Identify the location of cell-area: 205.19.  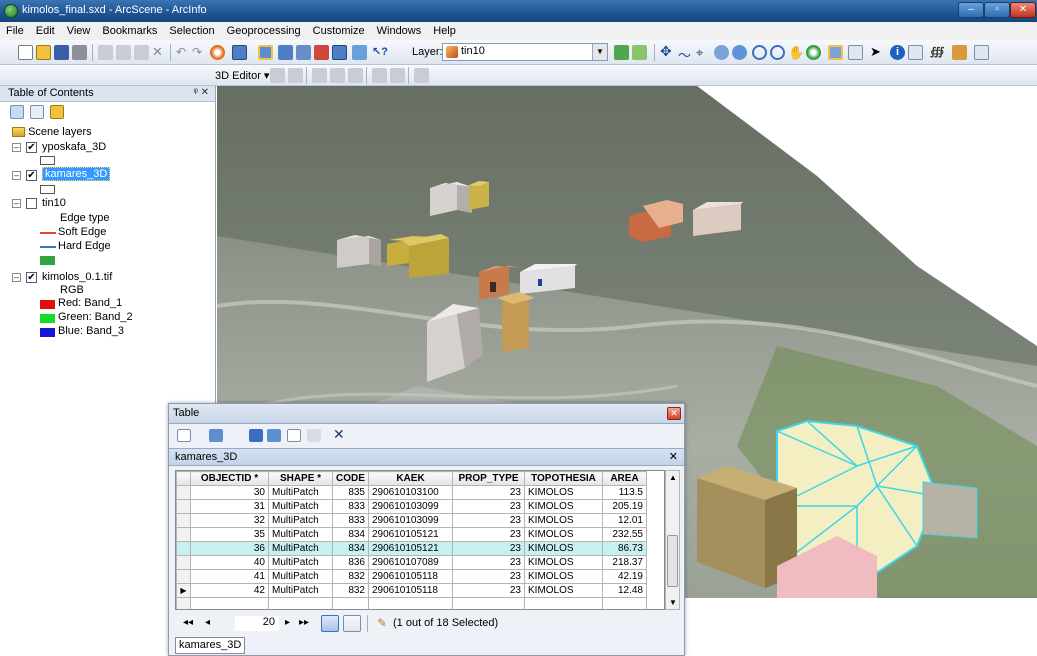
(624, 506).